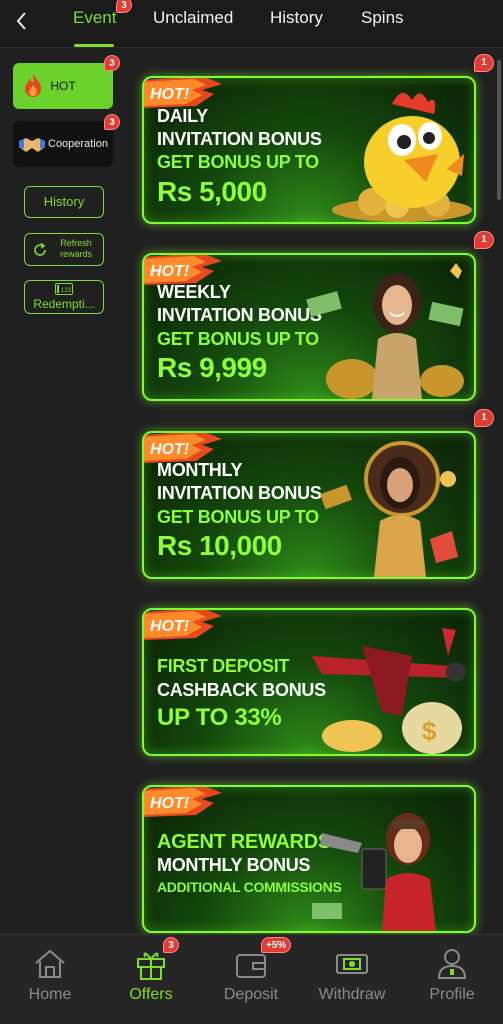 The image size is (503, 1024). What do you see at coordinates (296, 18) in the screenshot?
I see `tab-history: History` at bounding box center [296, 18].